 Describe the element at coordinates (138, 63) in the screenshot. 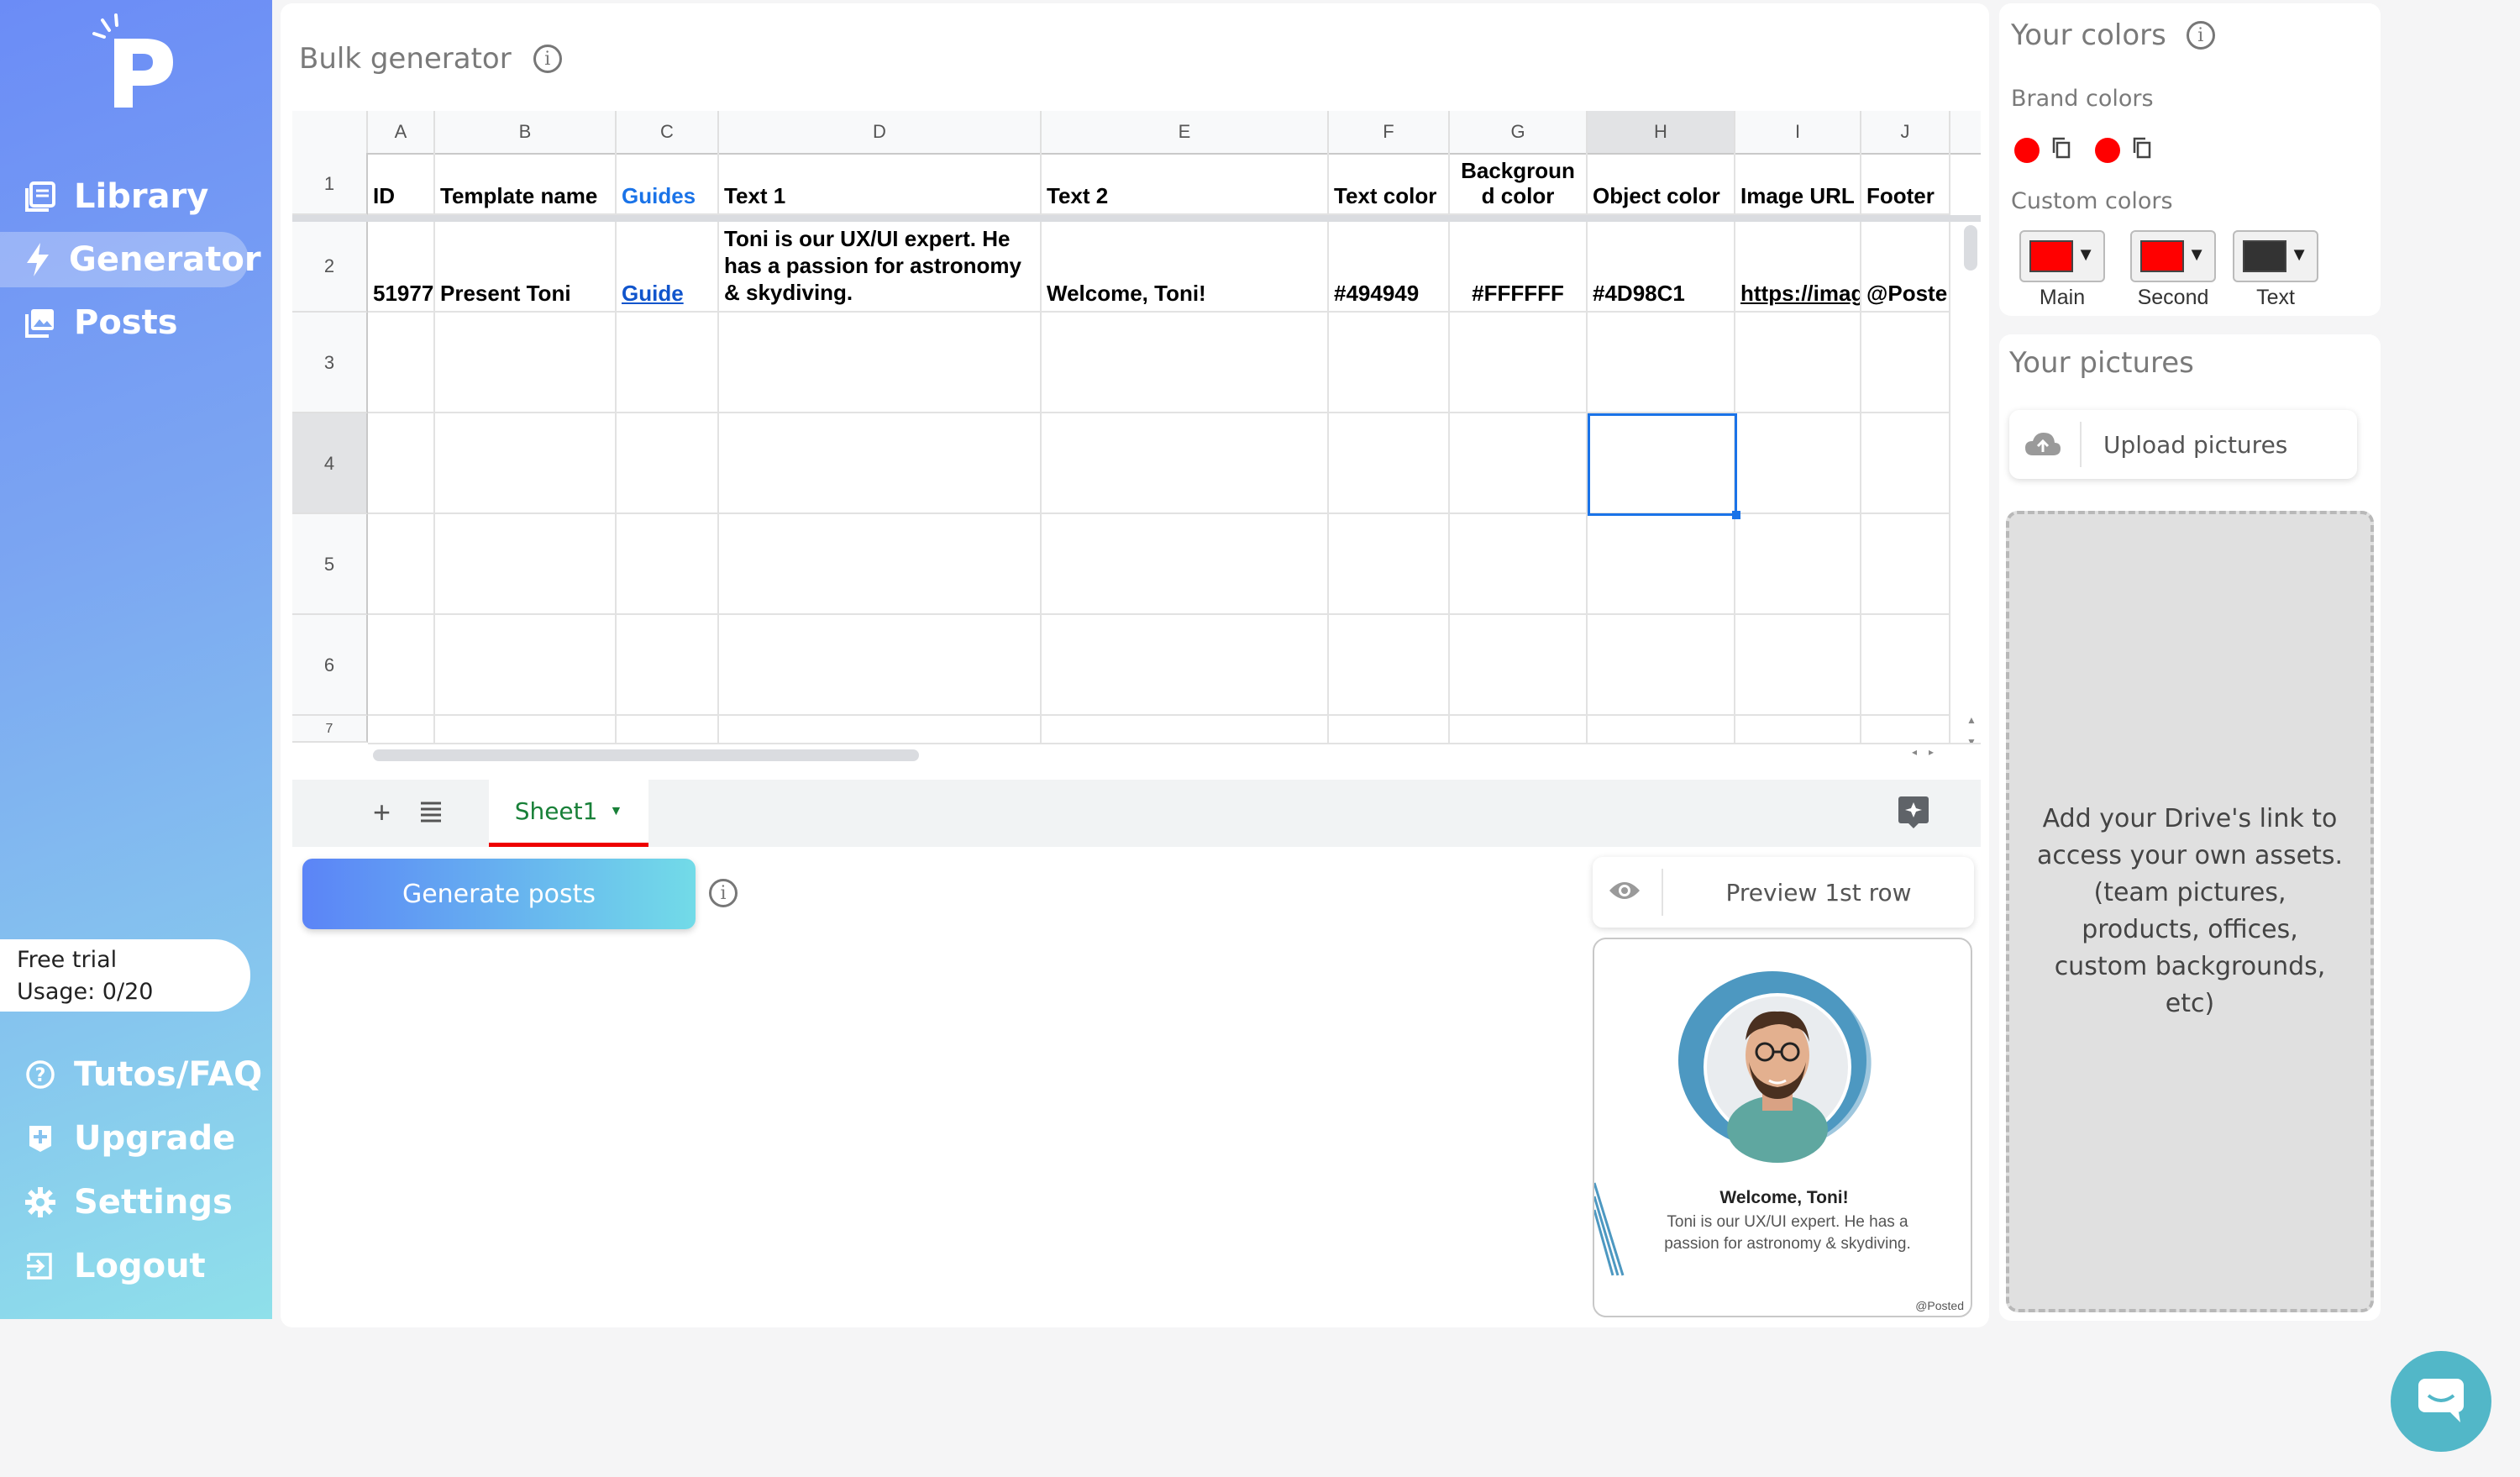

I see `app-logo` at that location.